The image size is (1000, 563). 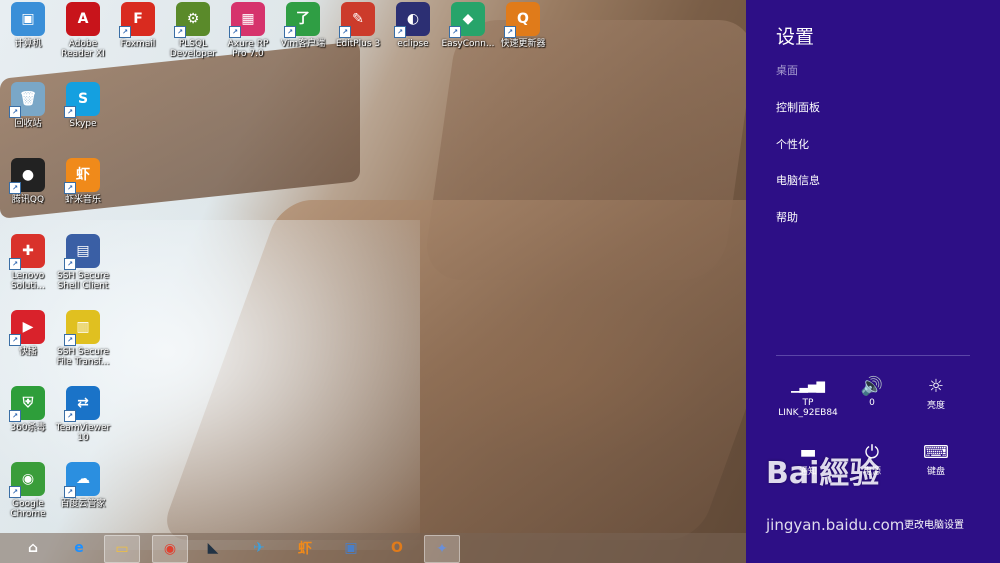 I want to click on app-icon: F ↗, so click(x=137, y=20).